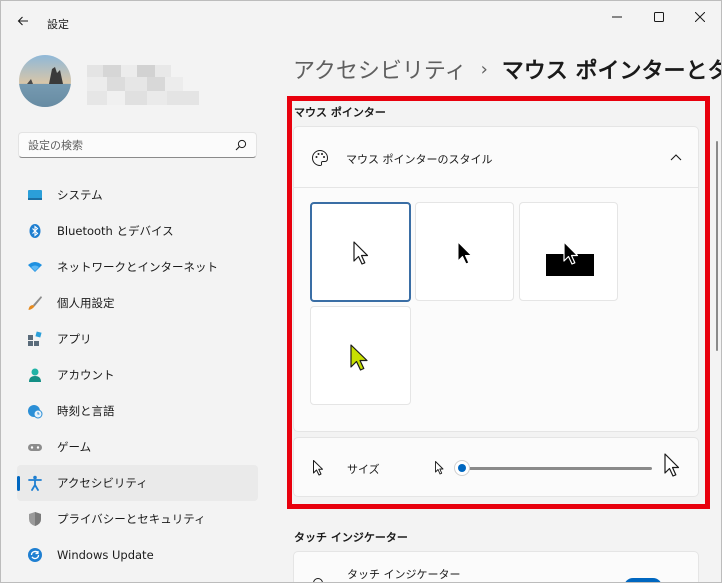  What do you see at coordinates (672, 465) in the screenshot?
I see `large-pointer-icon` at bounding box center [672, 465].